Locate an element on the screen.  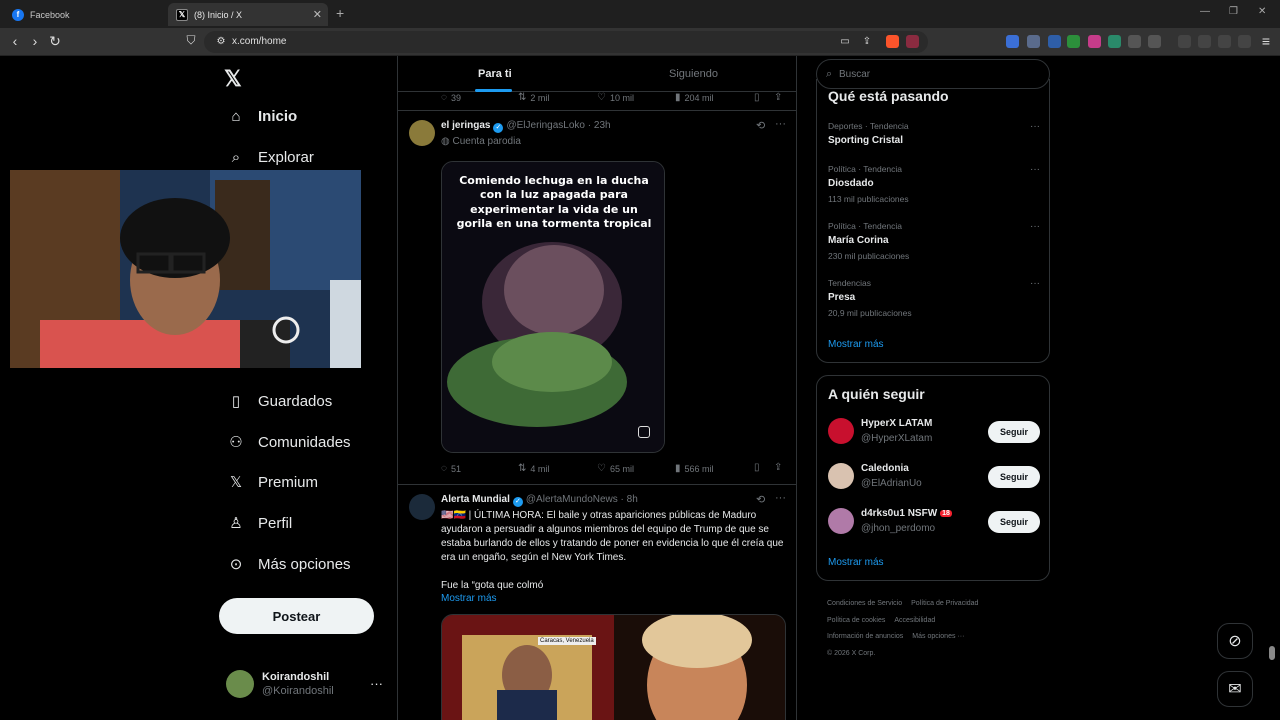
repost-button: ⇅ 2 mil is located at coordinates (533, 97).